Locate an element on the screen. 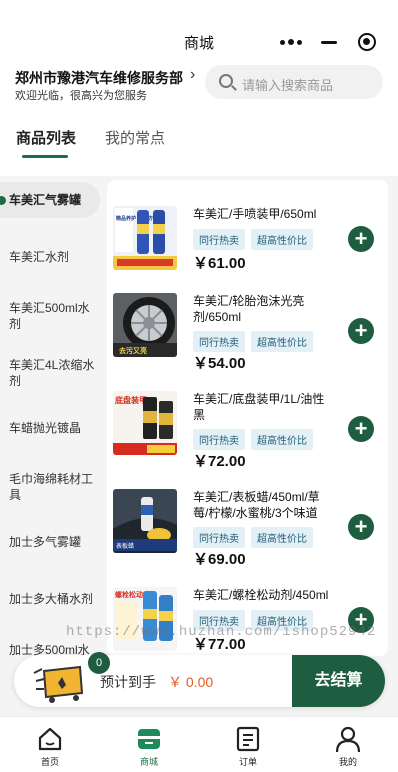 The height and width of the screenshot is (772, 398). nav-label: 订单 is located at coordinates (247, 762).